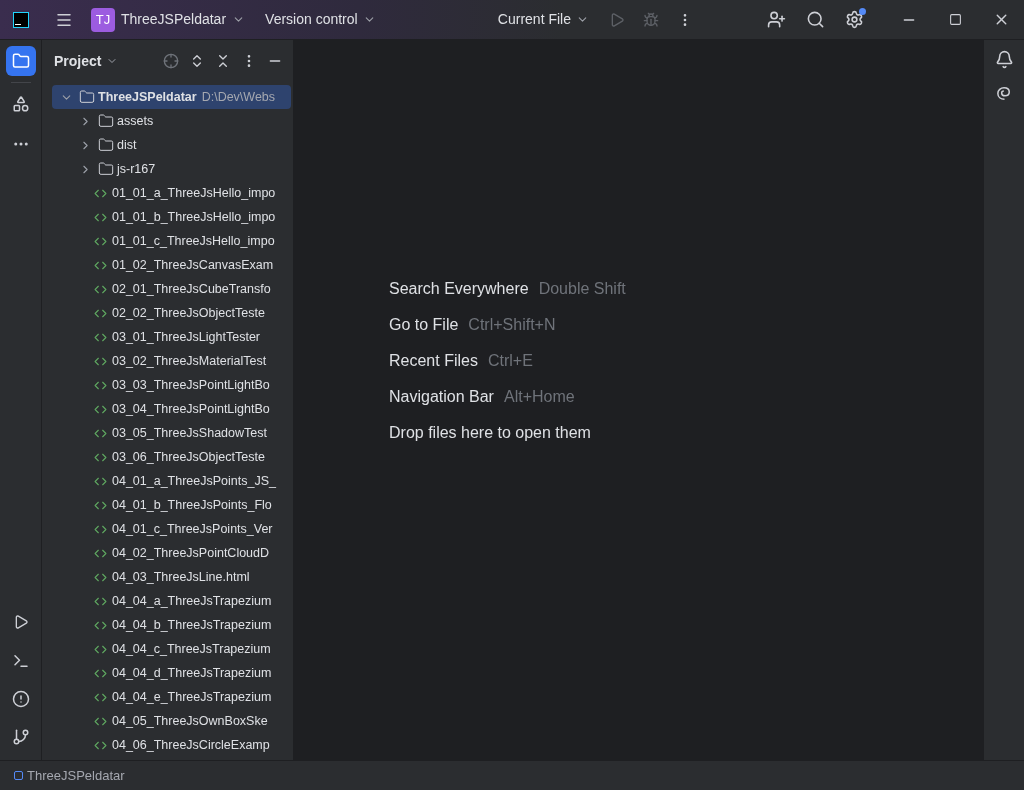  Describe the element at coordinates (543, 19) in the screenshot. I see `run-config-menu: Current File` at that location.